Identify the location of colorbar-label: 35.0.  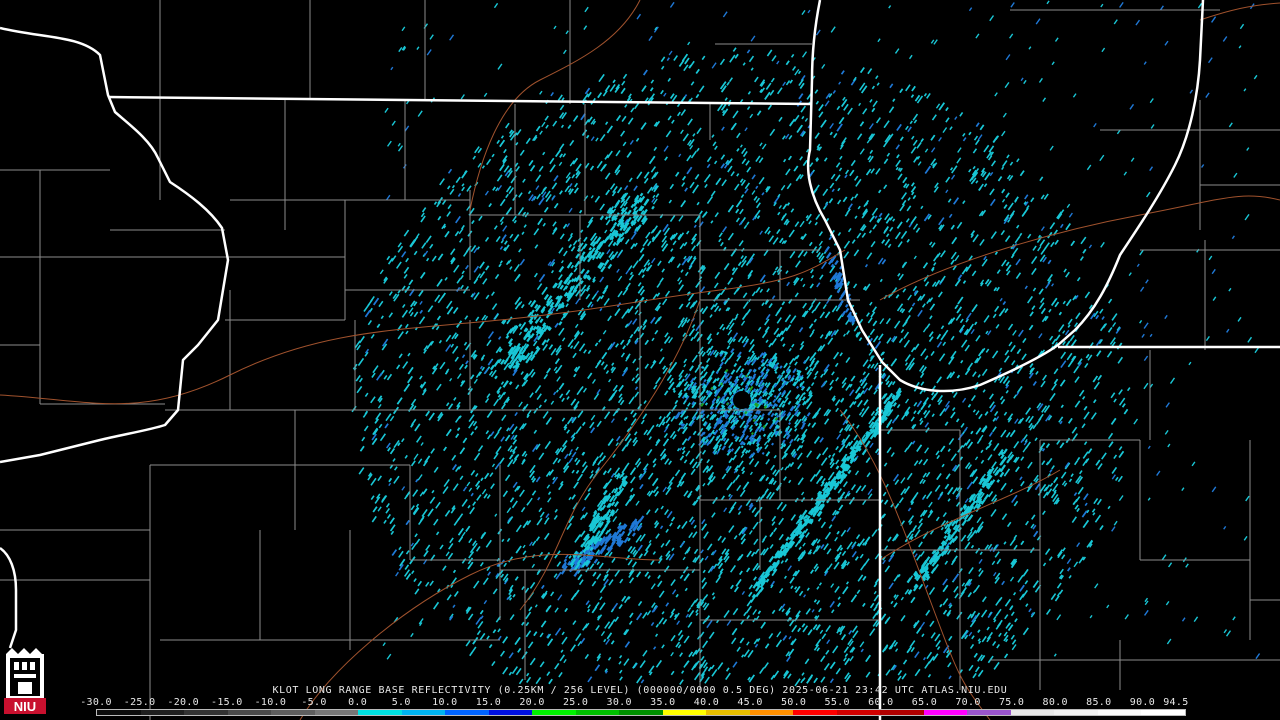
(663, 702).